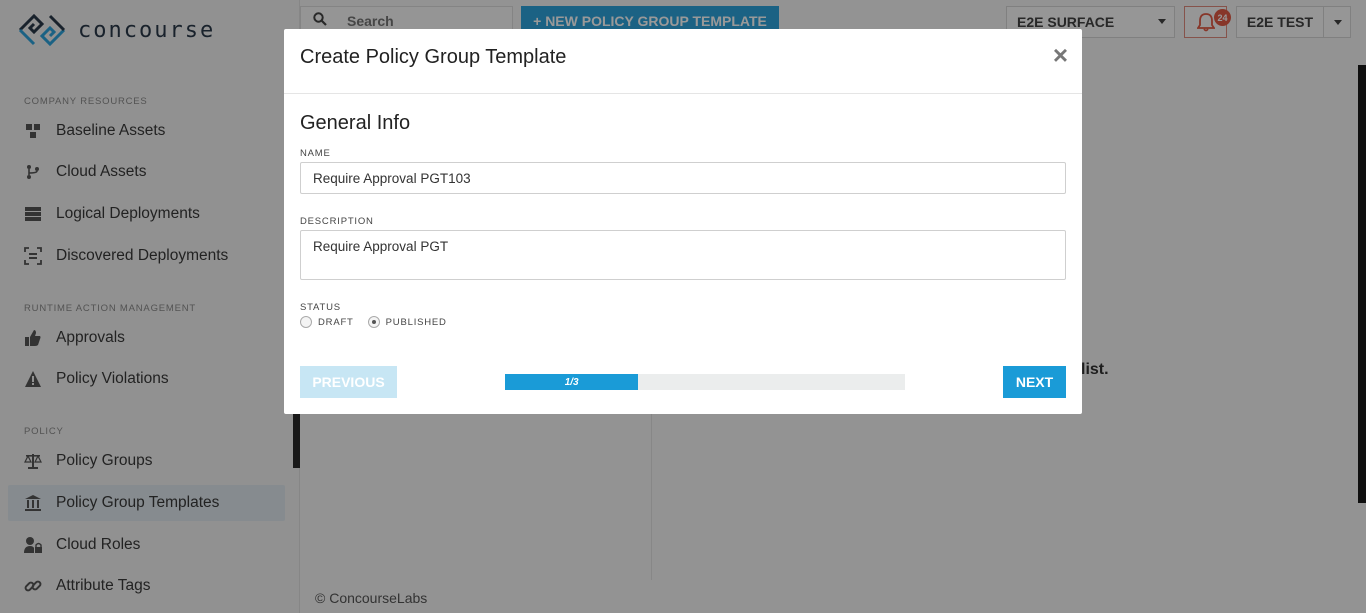 This screenshot has height=613, width=1366. What do you see at coordinates (355, 123) in the screenshot?
I see `section-title: General Info` at bounding box center [355, 123].